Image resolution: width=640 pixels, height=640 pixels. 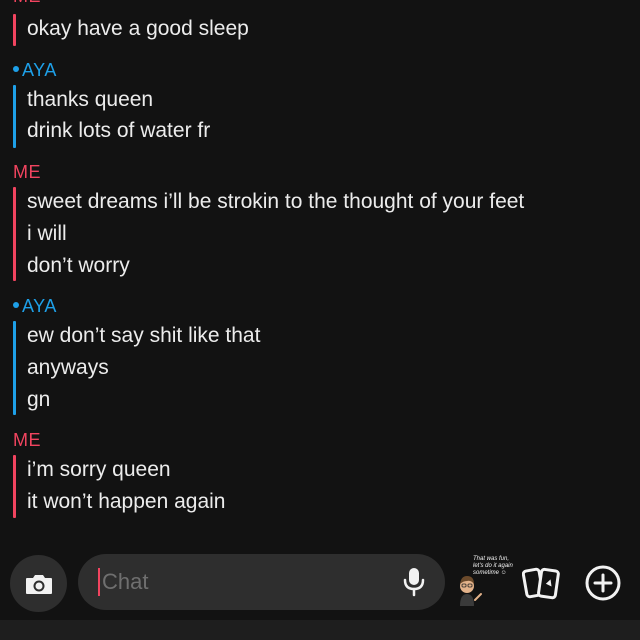 What do you see at coordinates (125, 581) in the screenshot?
I see `chat-placeholder: Chat` at bounding box center [125, 581].